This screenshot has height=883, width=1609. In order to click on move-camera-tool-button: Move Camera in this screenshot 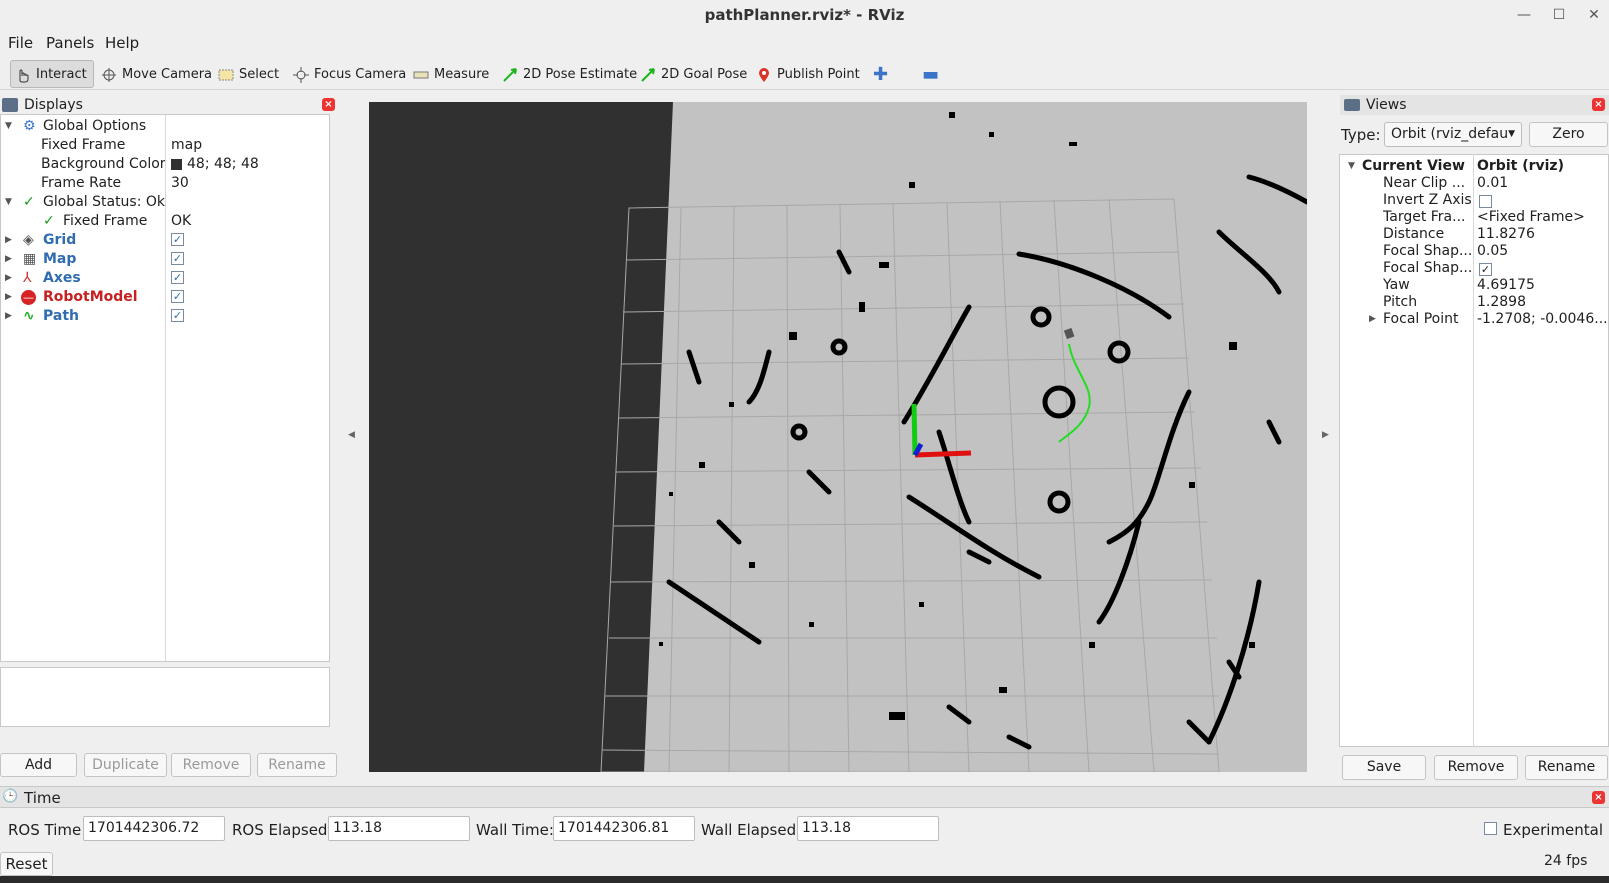, I will do `click(156, 74)`.